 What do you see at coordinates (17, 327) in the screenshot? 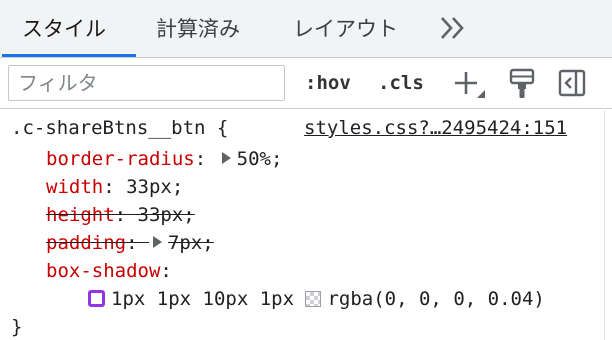
I see `rule-close-brace: }` at bounding box center [17, 327].